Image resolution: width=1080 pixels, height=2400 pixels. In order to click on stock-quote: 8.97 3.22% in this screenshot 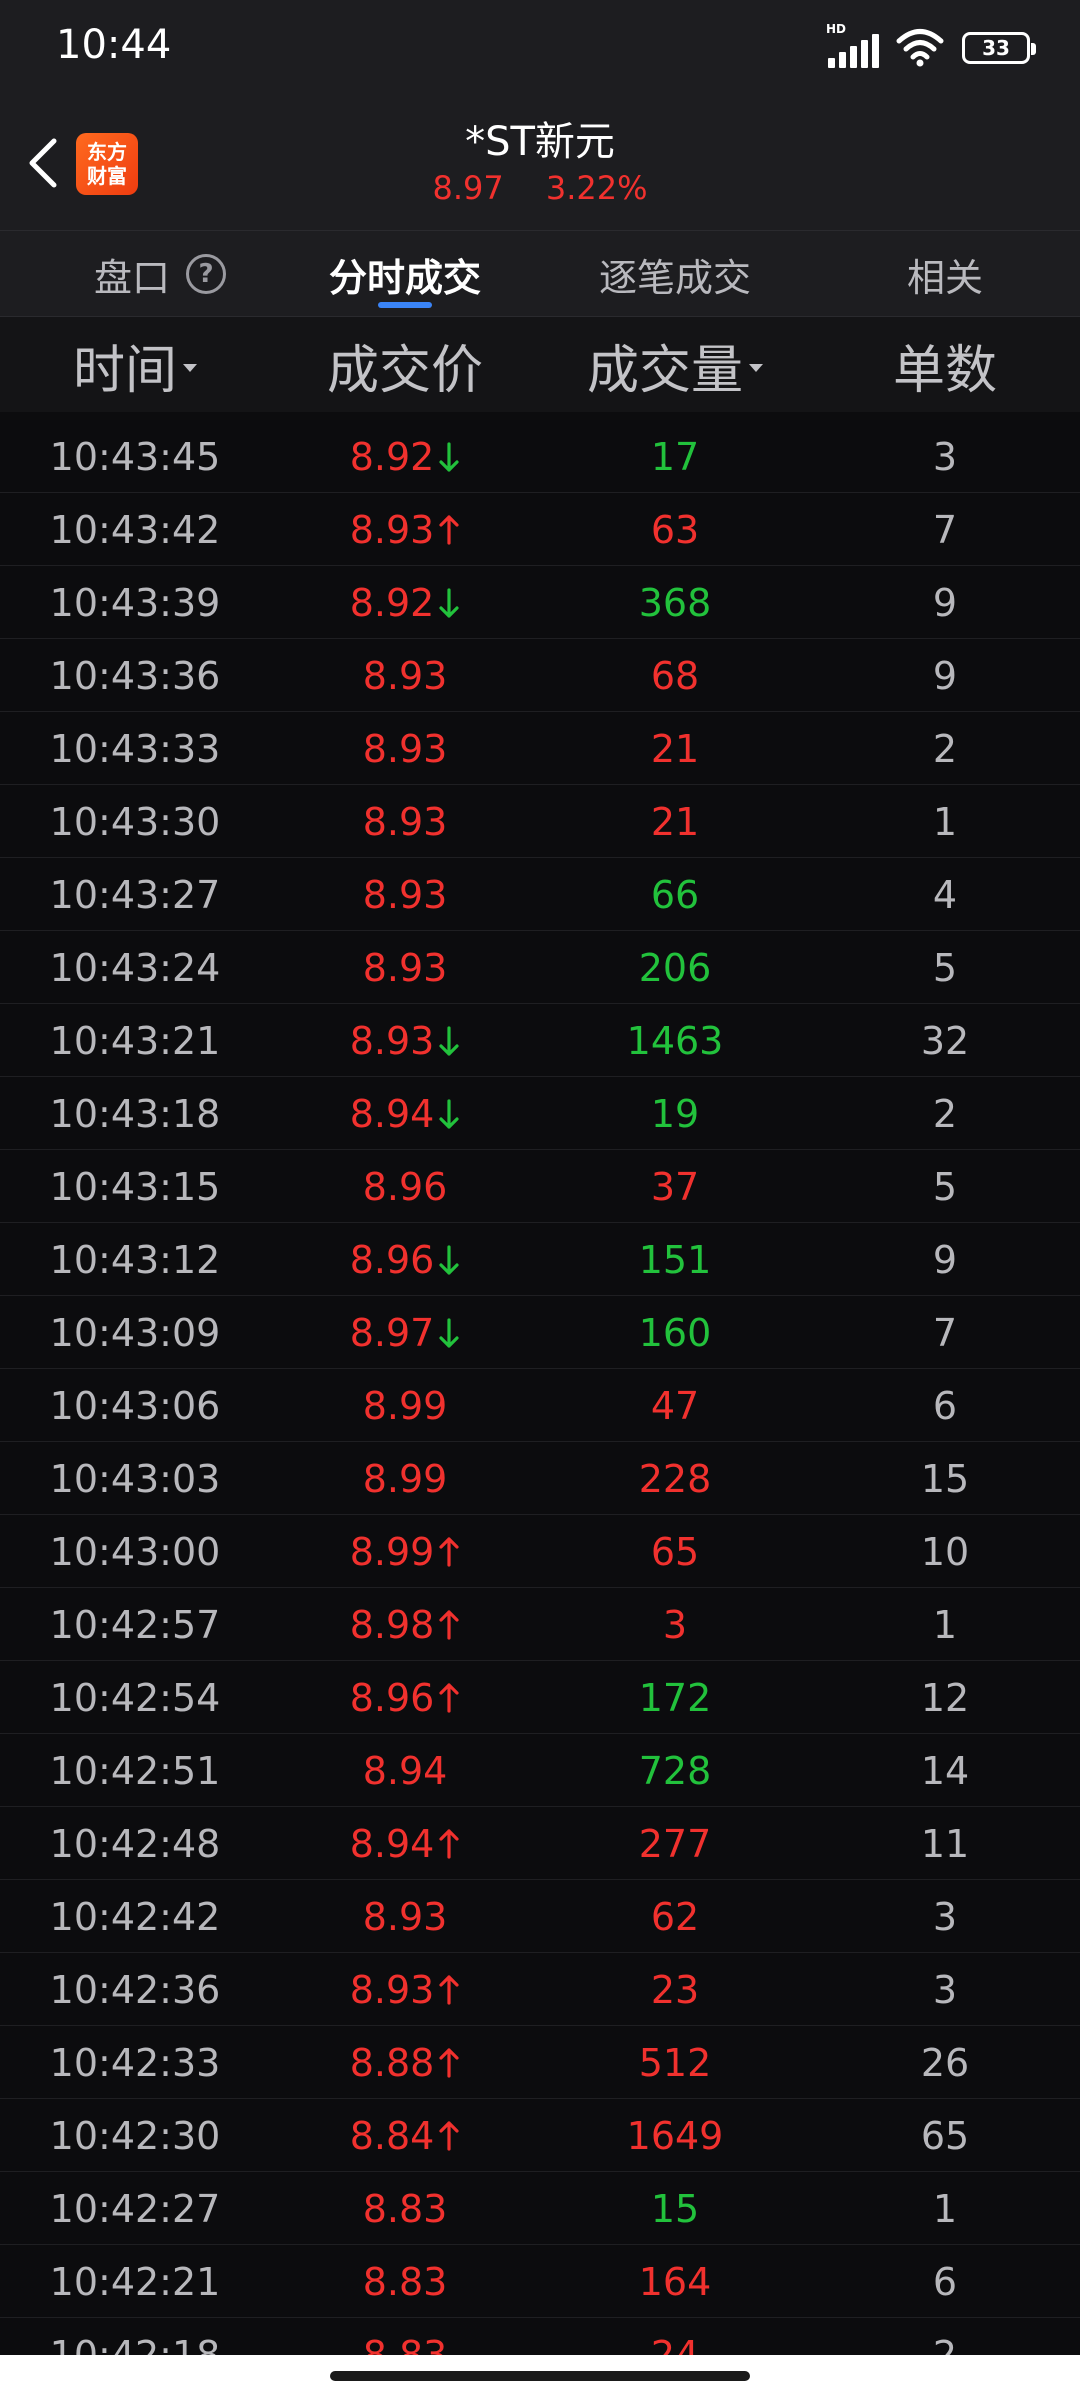, I will do `click(540, 188)`.